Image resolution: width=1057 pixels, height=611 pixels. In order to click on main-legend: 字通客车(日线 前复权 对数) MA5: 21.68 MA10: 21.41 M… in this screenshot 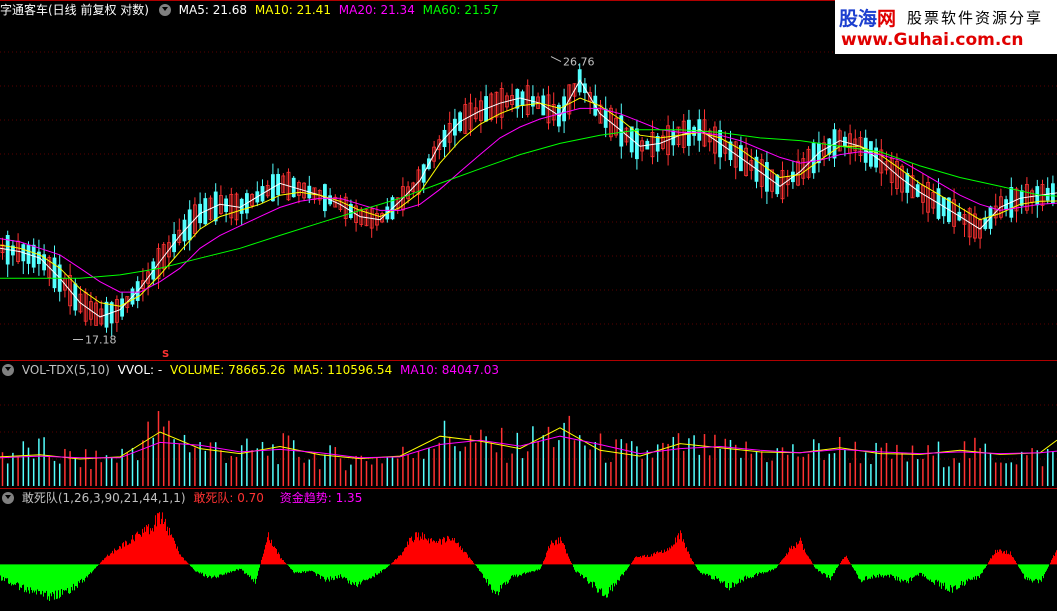, I will do `click(251, 10)`.